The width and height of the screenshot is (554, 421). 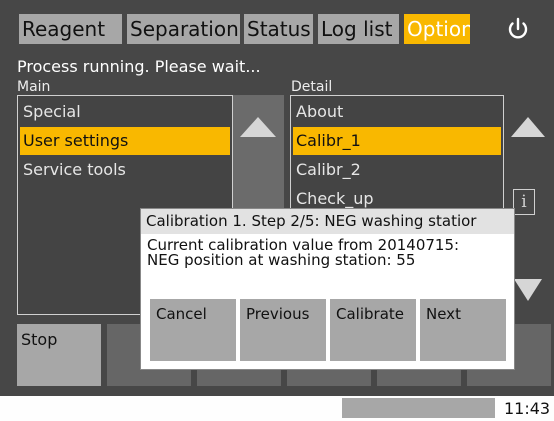 I want to click on status-bar: 11:43, so click(x=277, y=408).